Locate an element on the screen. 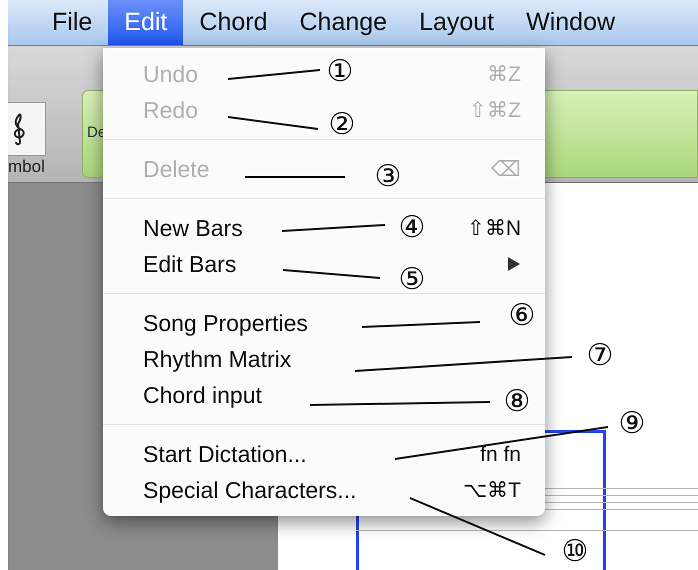  shortcut-text: ⌫ is located at coordinates (506, 169).